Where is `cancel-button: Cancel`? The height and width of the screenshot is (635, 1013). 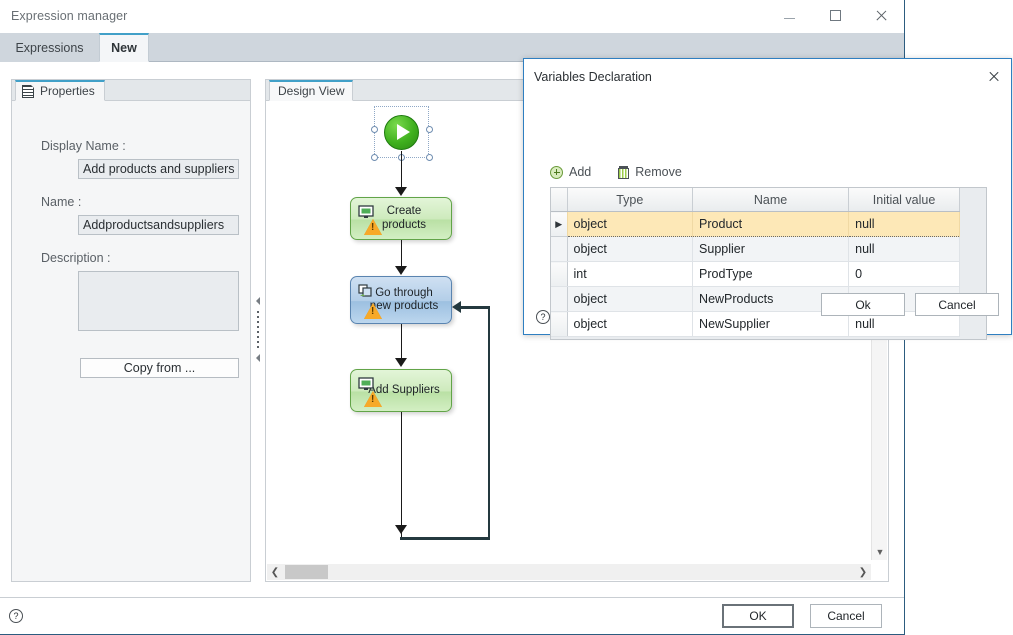 cancel-button: Cancel is located at coordinates (846, 616).